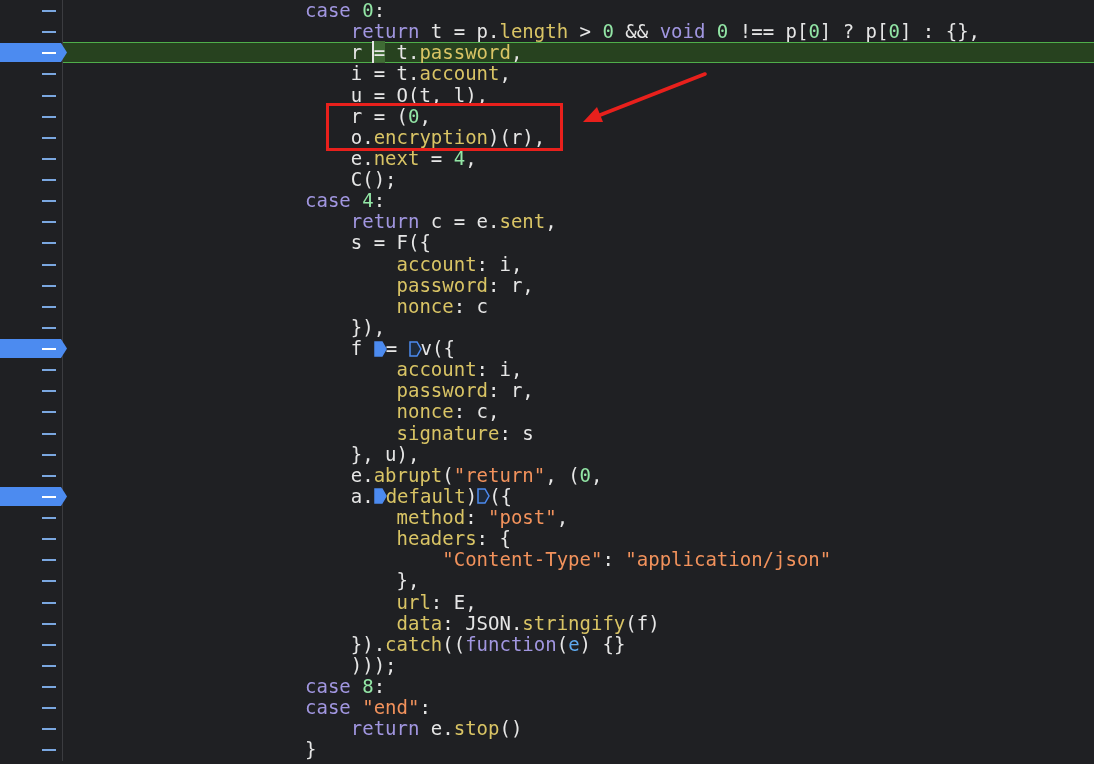  Describe the element at coordinates (453, 222) in the screenshot. I see `code-text: return c = e.sent,` at that location.